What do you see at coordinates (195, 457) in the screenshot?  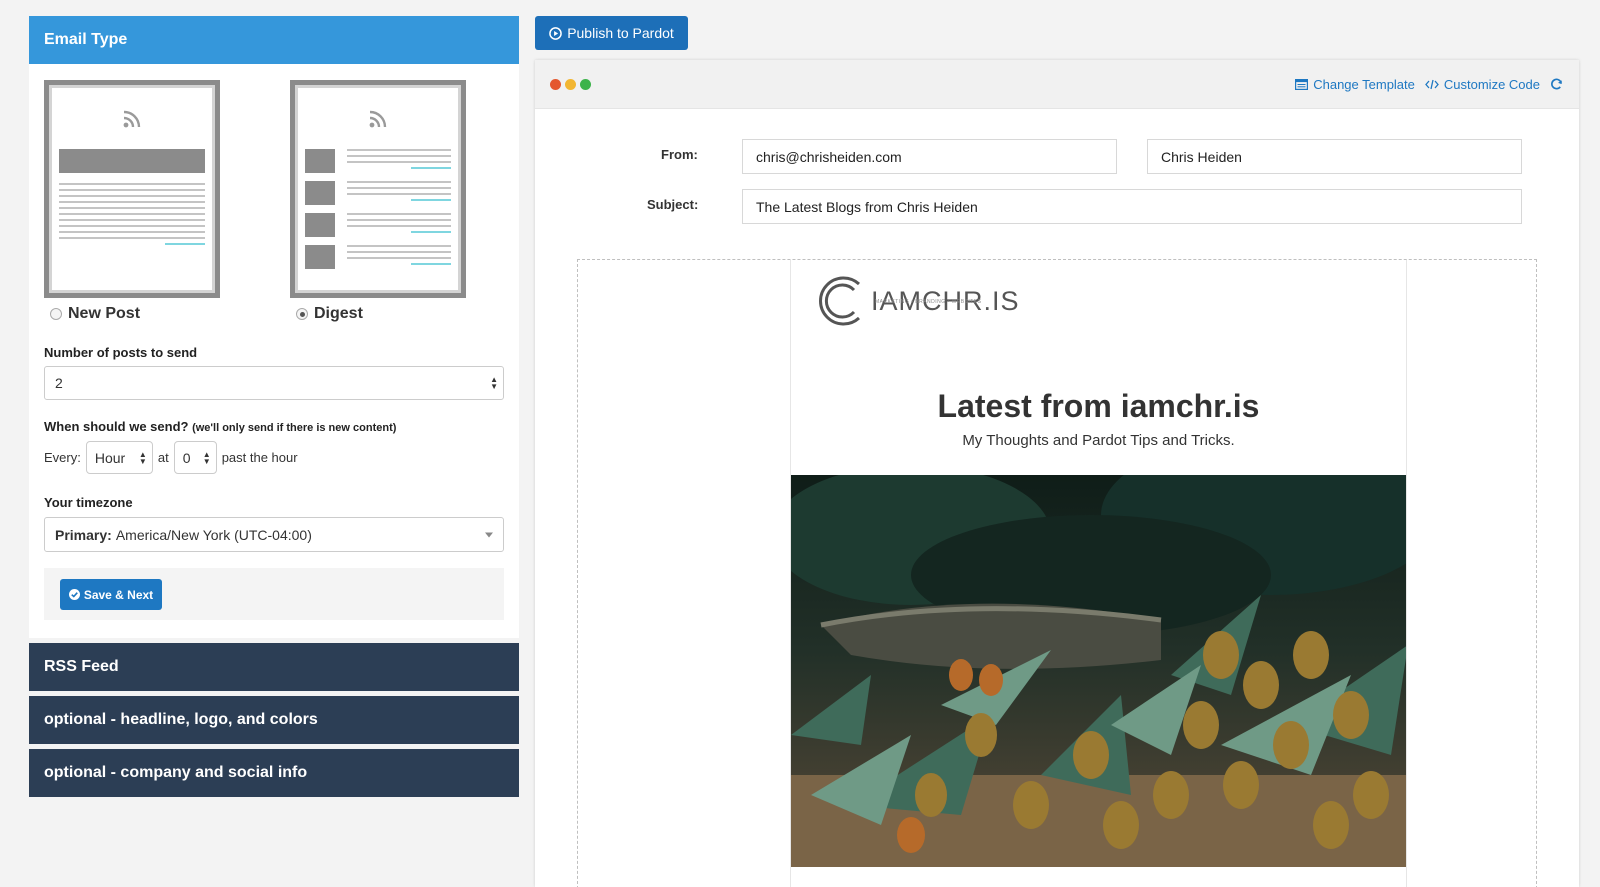 I see `minute-select: 0 ▲ ▼` at bounding box center [195, 457].